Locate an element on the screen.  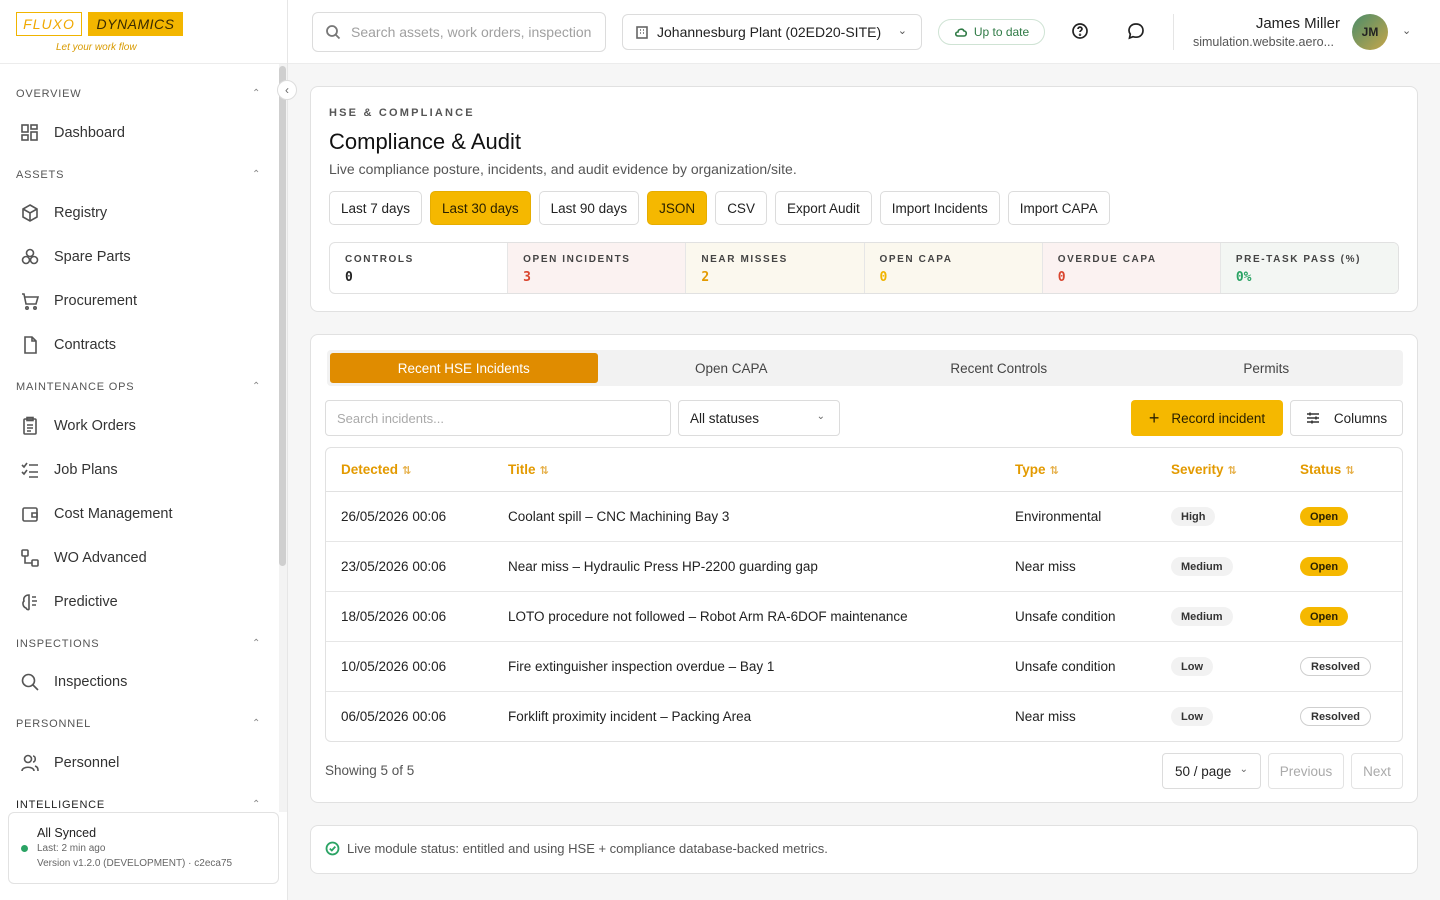
sidebar-item-personnel: Personnel is located at coordinates (69, 763).